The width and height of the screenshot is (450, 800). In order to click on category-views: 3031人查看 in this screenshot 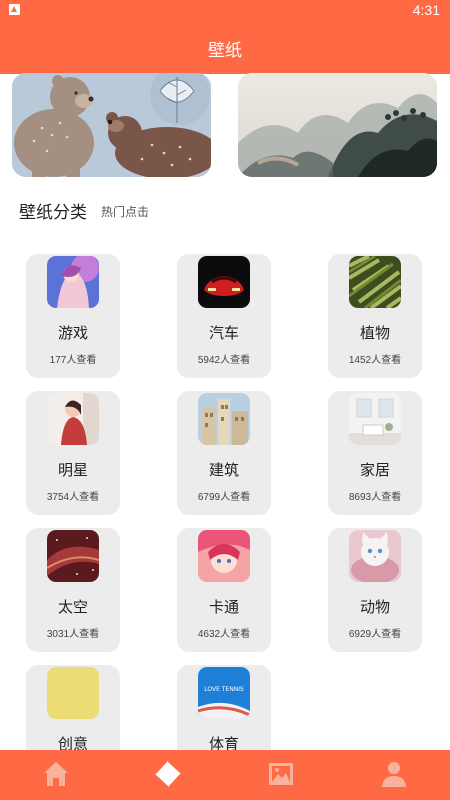, I will do `click(73, 634)`.